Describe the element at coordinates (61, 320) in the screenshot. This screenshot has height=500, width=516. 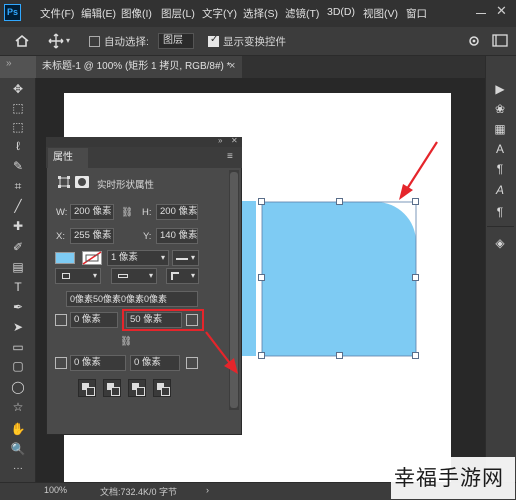
I see `corner-tl-icon` at that location.